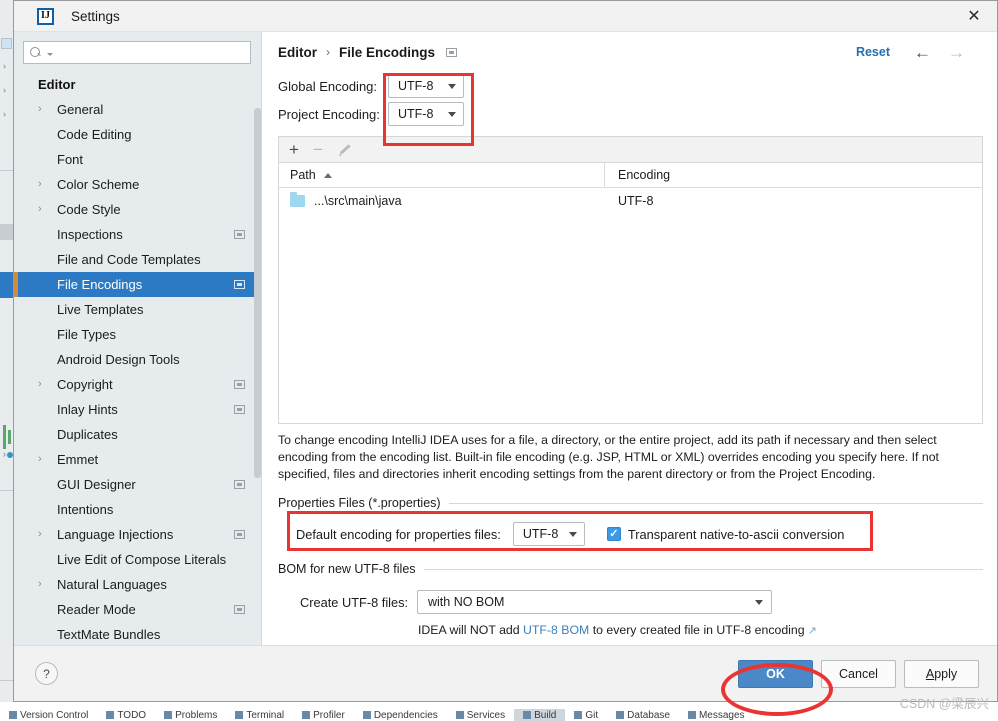  I want to click on sidebar-item-live-templates: Live Templates, so click(137, 309).